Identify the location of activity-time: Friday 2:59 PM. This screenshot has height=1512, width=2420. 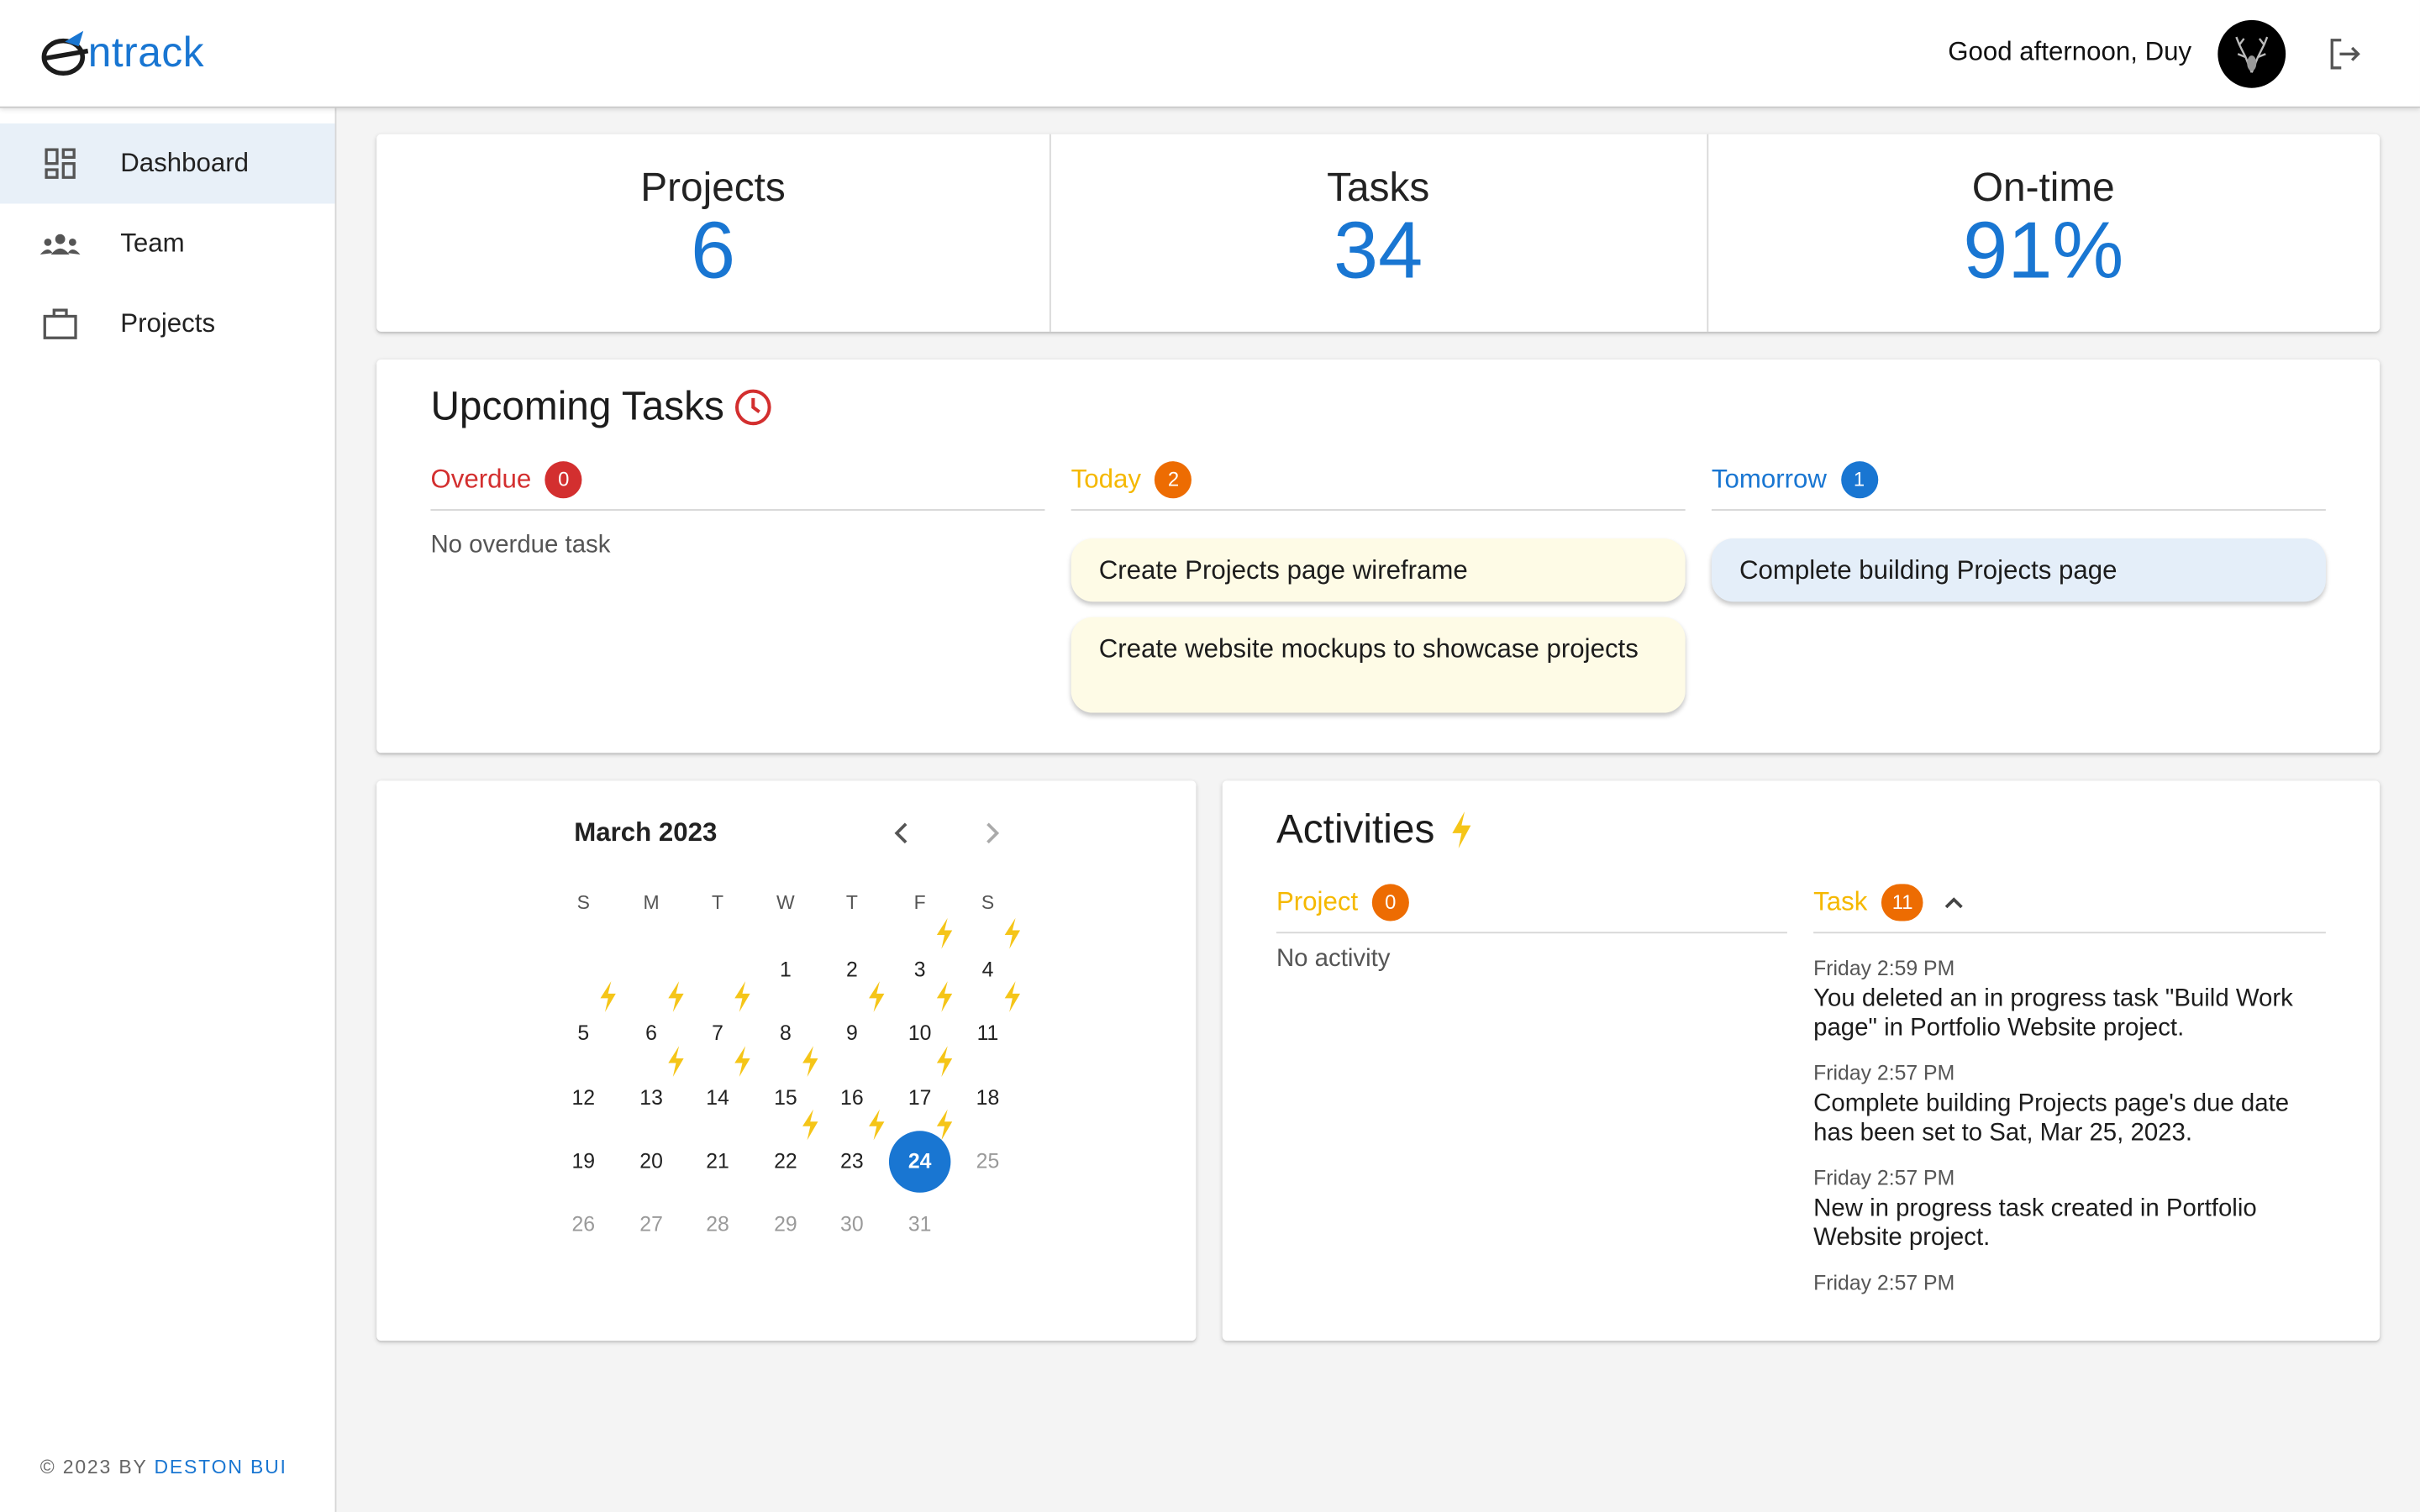
(1884, 968).